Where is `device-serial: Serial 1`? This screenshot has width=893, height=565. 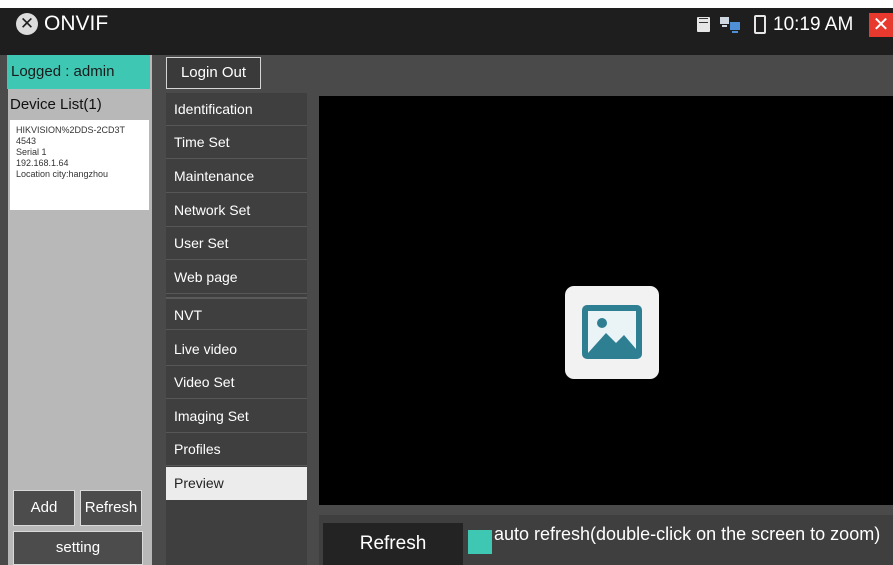
device-serial: Serial 1 is located at coordinates (31, 152).